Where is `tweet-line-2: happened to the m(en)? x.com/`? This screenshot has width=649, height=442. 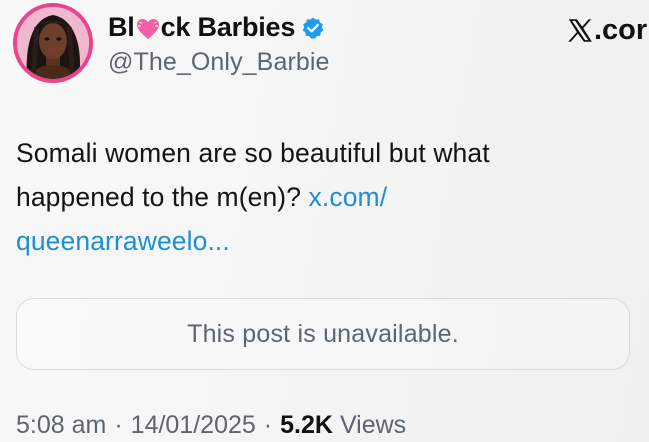
tweet-line-2: happened to the m(en)? x.com/ is located at coordinates (316, 197).